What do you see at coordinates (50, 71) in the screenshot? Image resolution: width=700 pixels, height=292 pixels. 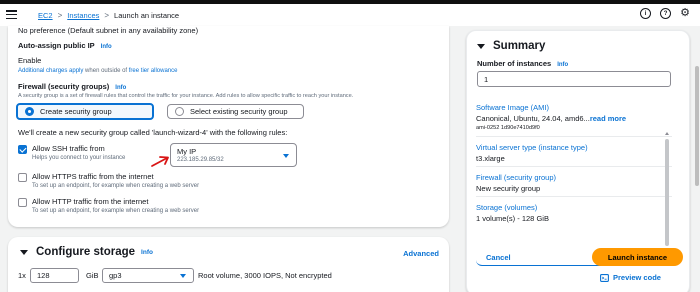 I see `additional-charges-link: Additional charges apply` at bounding box center [50, 71].